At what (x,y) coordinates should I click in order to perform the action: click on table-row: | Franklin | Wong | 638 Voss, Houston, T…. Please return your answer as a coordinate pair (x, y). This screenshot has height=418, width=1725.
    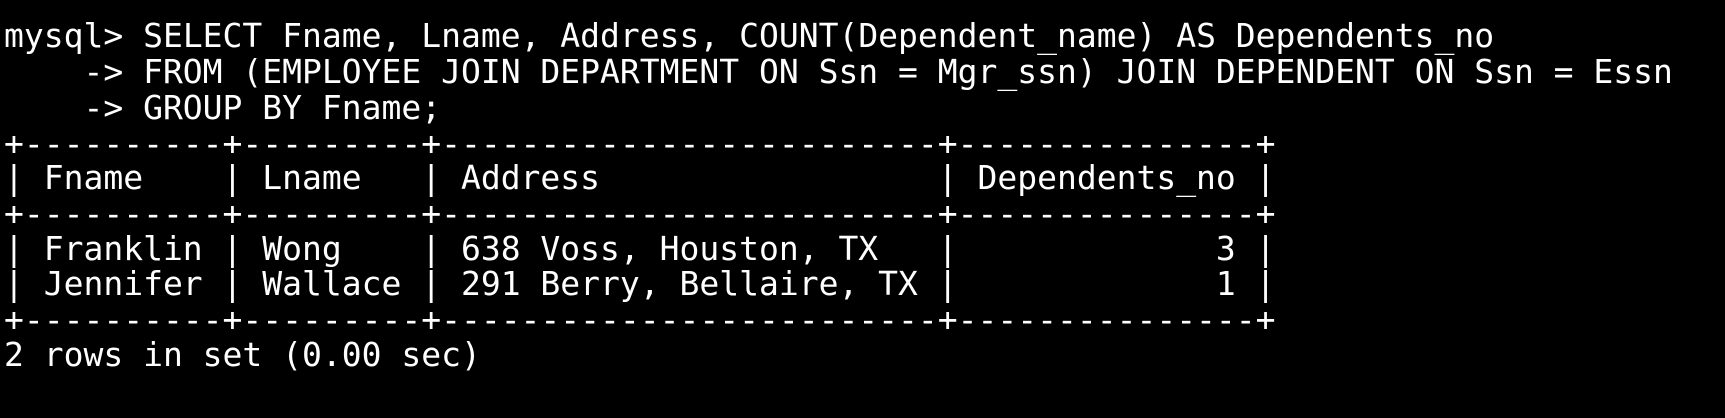
    Looking at the image, I should click on (640, 248).